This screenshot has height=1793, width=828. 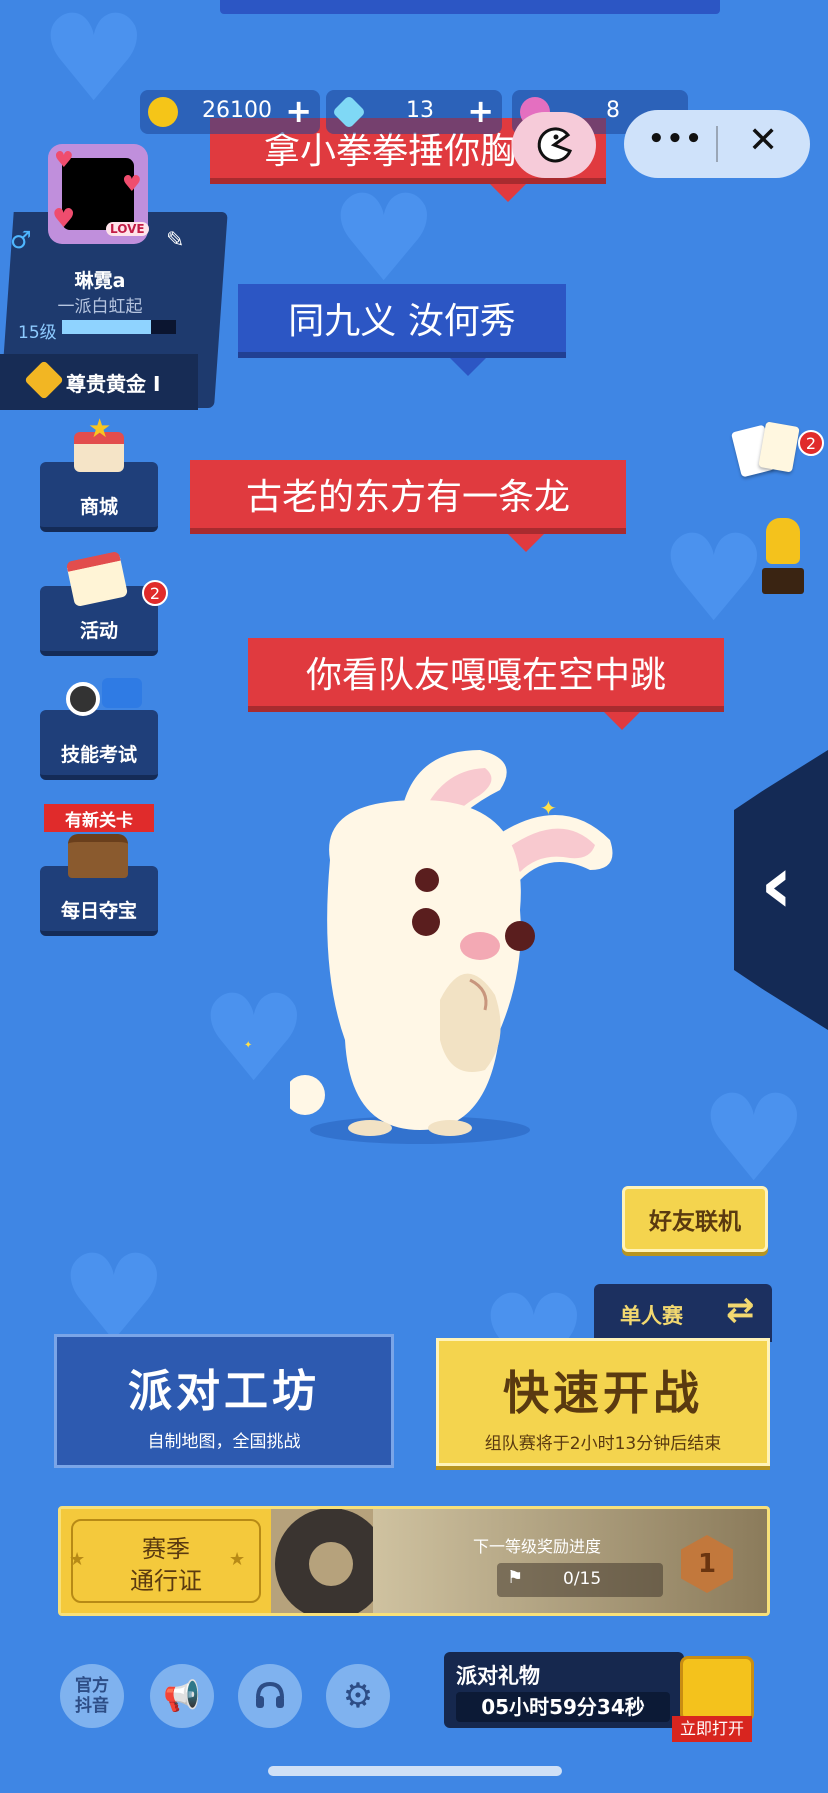 What do you see at coordinates (224, 1391) in the screenshot?
I see `party-workshop-title: 派对工坊` at bounding box center [224, 1391].